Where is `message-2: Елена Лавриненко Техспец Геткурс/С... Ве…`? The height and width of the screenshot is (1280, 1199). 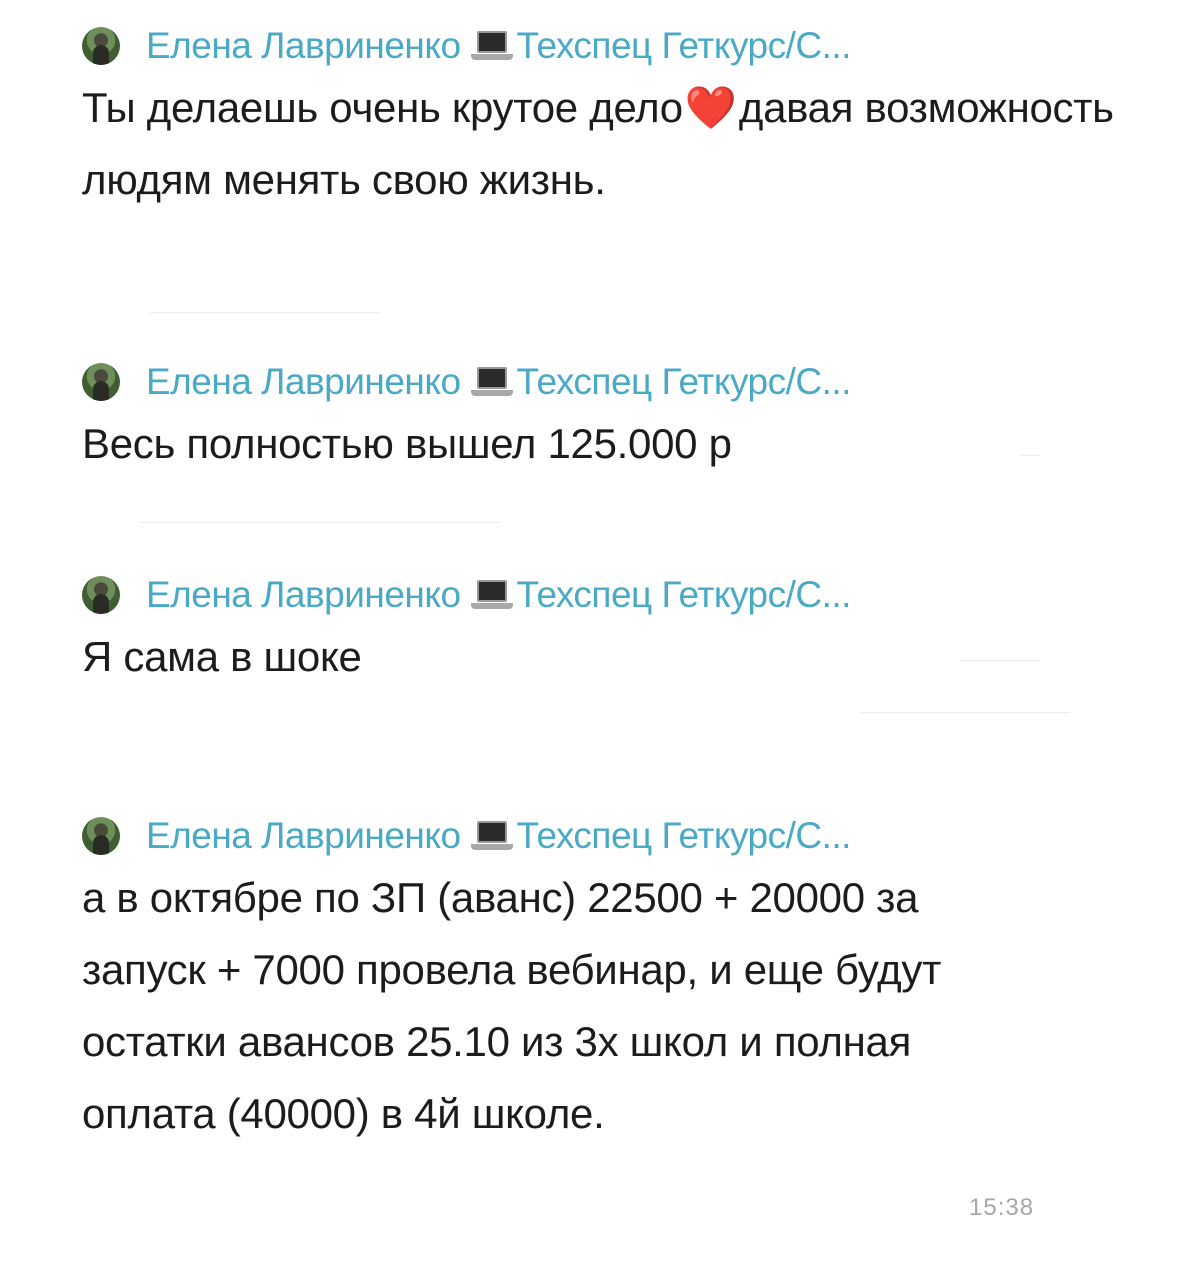
message-2: Елена Лавриненко Техспец Геткурс/С... Ве… is located at coordinates (612, 420).